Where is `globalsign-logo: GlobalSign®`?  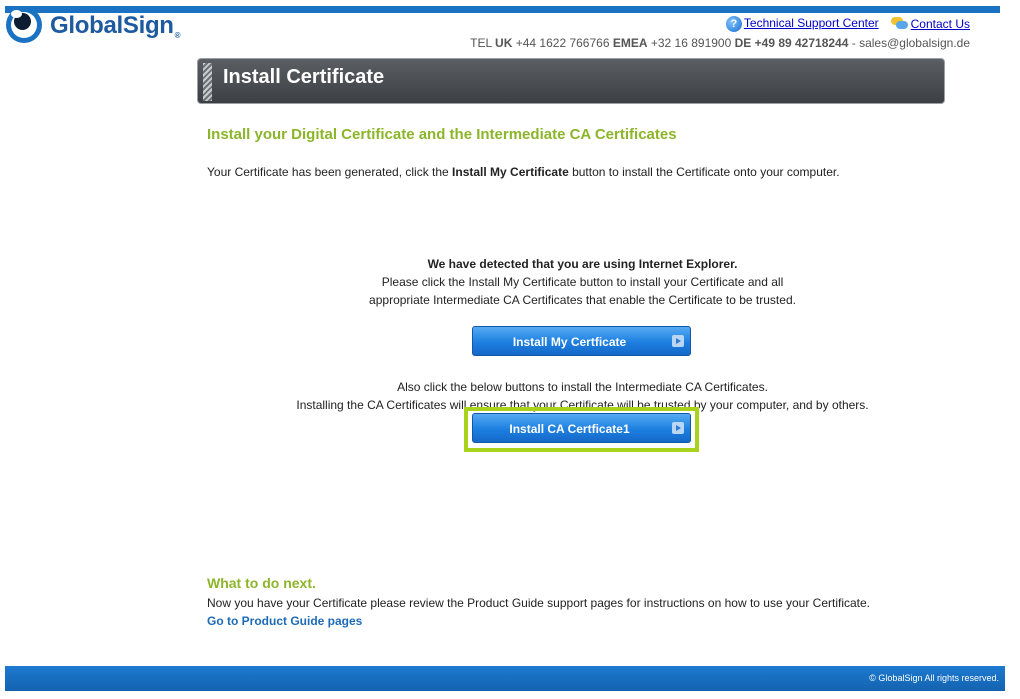
globalsign-logo: GlobalSign® is located at coordinates (106, 26).